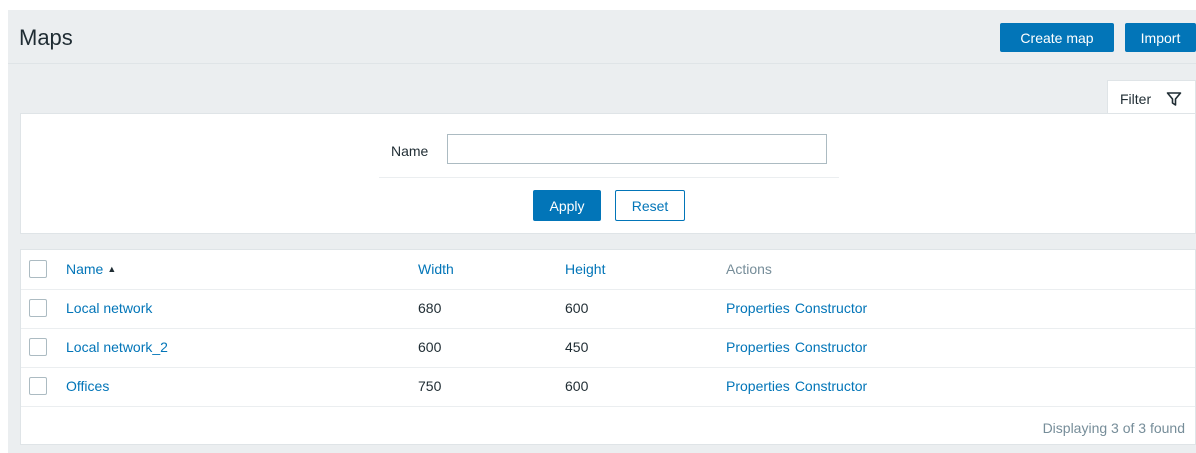 This screenshot has height=453, width=1196. What do you see at coordinates (410, 151) in the screenshot?
I see `name-filter-label: Name` at bounding box center [410, 151].